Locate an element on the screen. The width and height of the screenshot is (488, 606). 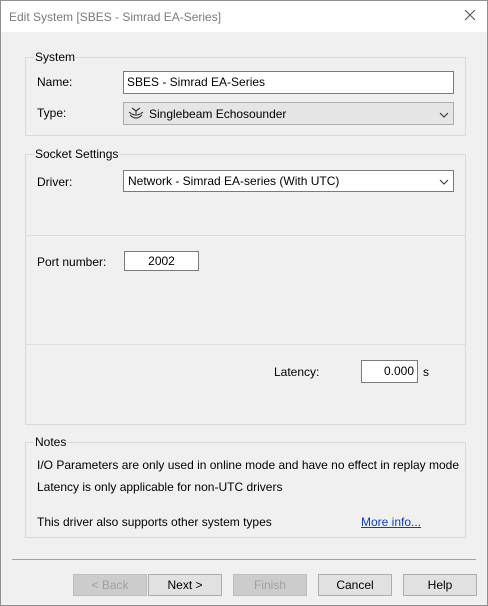
cancel-button: Cancel is located at coordinates (355, 585).